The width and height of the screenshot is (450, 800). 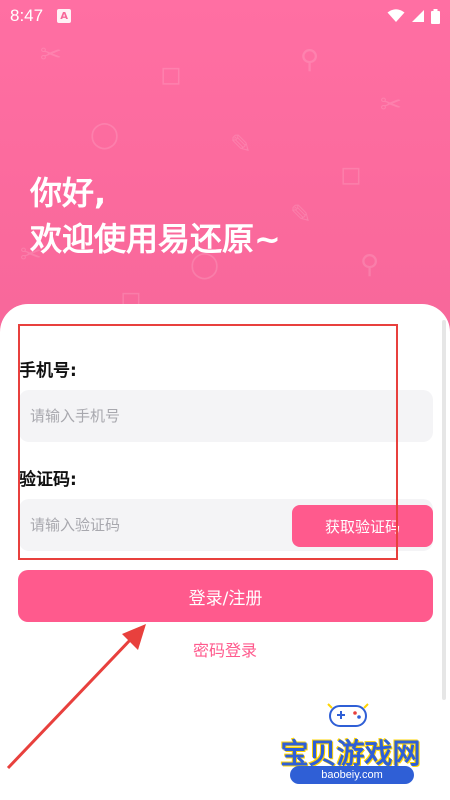 What do you see at coordinates (352, 775) in the screenshot?
I see `watermark-url: baobeiy.com` at bounding box center [352, 775].